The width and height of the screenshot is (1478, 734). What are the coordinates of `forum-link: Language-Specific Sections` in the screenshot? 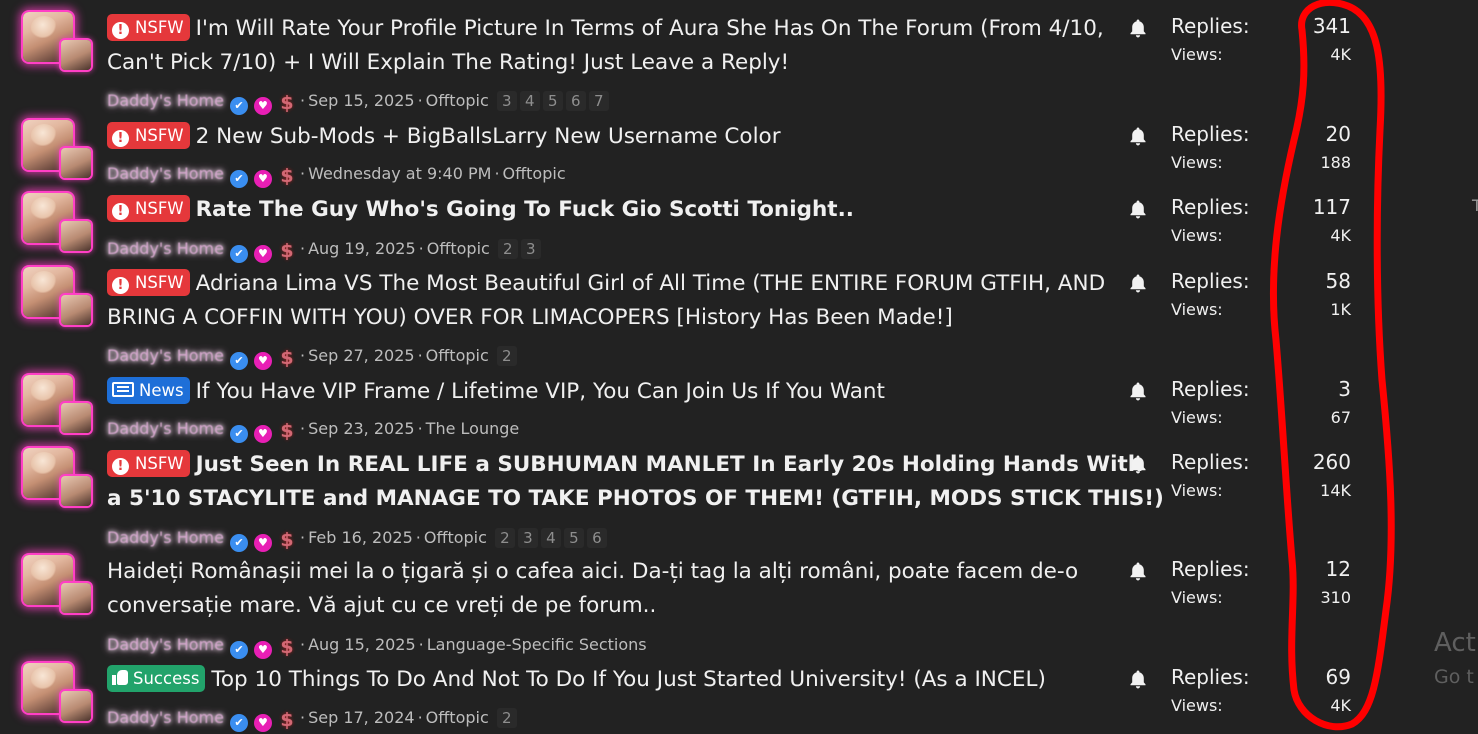 It's located at (537, 644).